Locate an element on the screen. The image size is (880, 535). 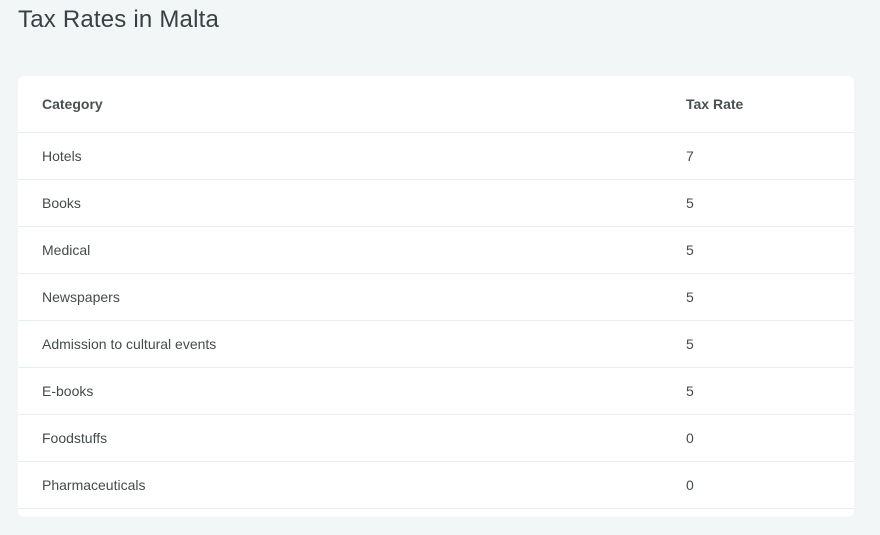
page-title: Tax Rates in Malta is located at coordinates (119, 19).